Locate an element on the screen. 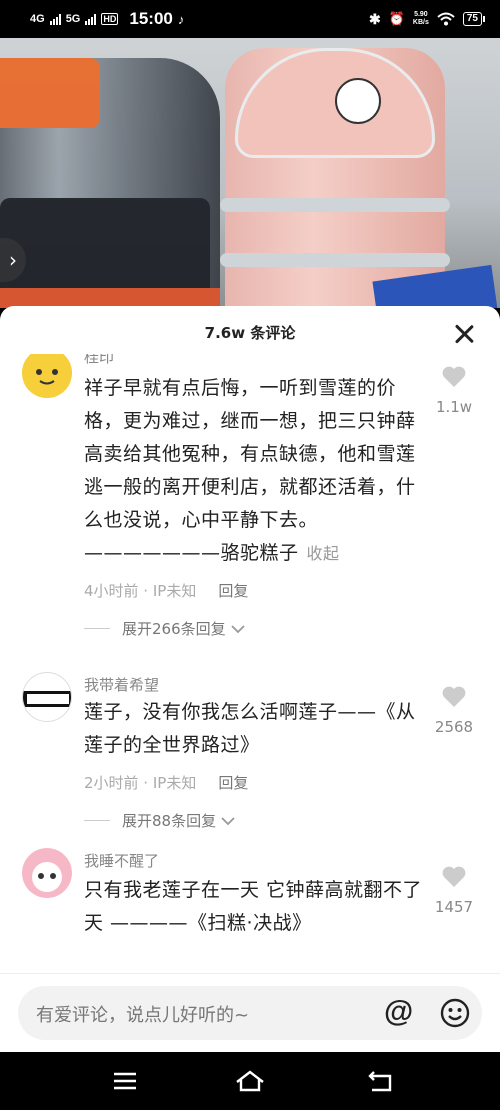 The width and height of the screenshot is (500, 1110). system-nav-bar is located at coordinates (250, 1081).